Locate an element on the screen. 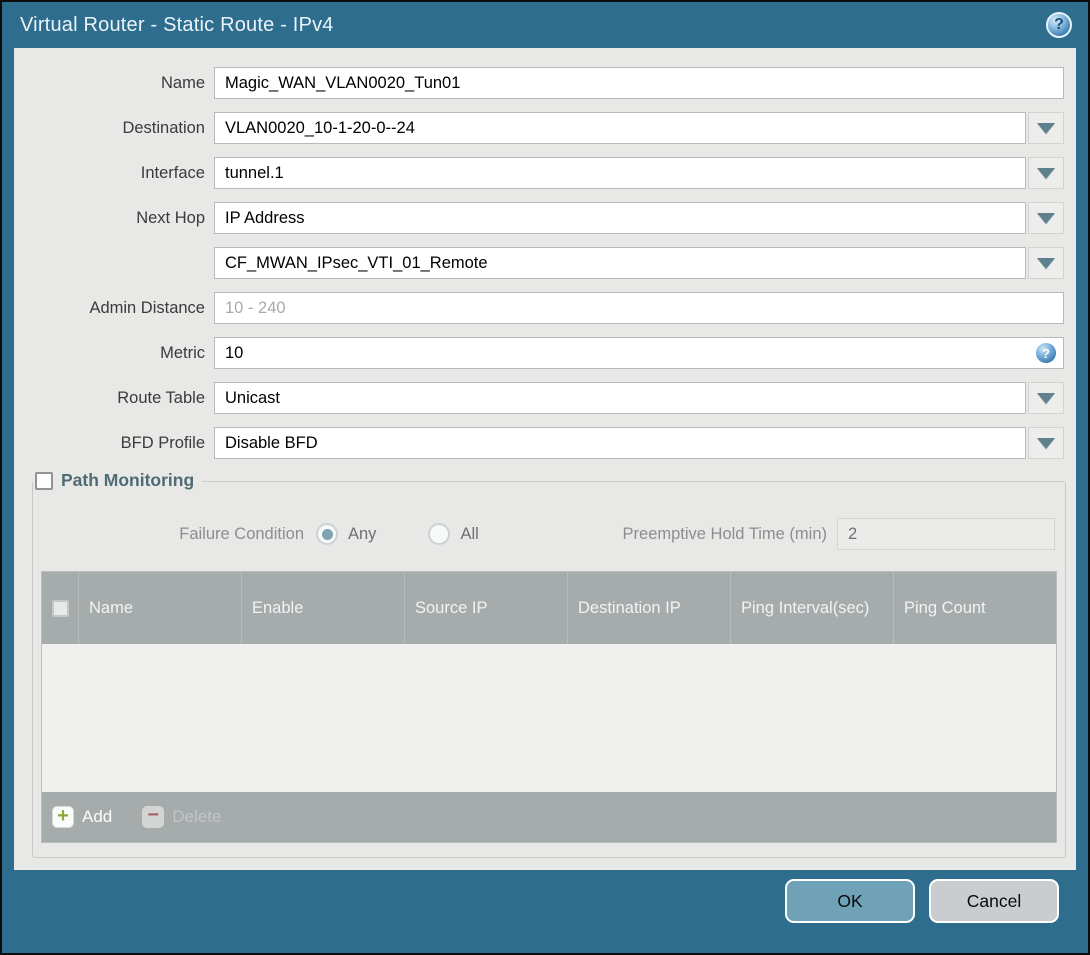 The width and height of the screenshot is (1090, 955). form-row-destination: Destination is located at coordinates (539, 128).